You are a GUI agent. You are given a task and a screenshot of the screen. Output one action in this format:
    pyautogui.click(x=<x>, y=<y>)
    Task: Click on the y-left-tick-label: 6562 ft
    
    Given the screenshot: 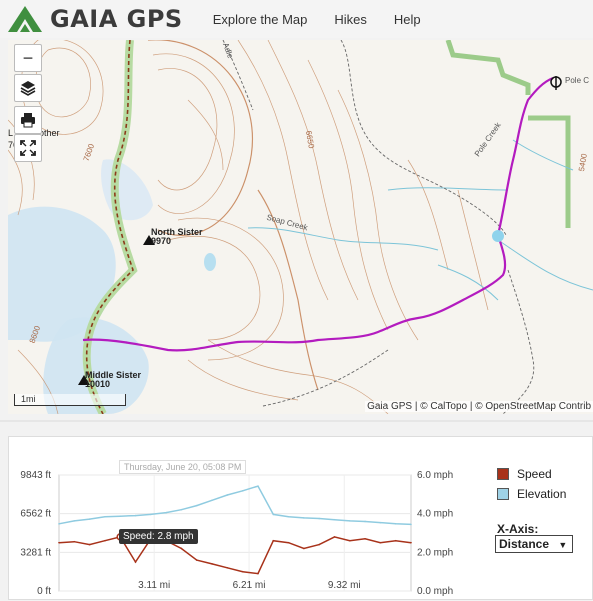 What is the action you would take?
    pyautogui.click(x=35, y=514)
    